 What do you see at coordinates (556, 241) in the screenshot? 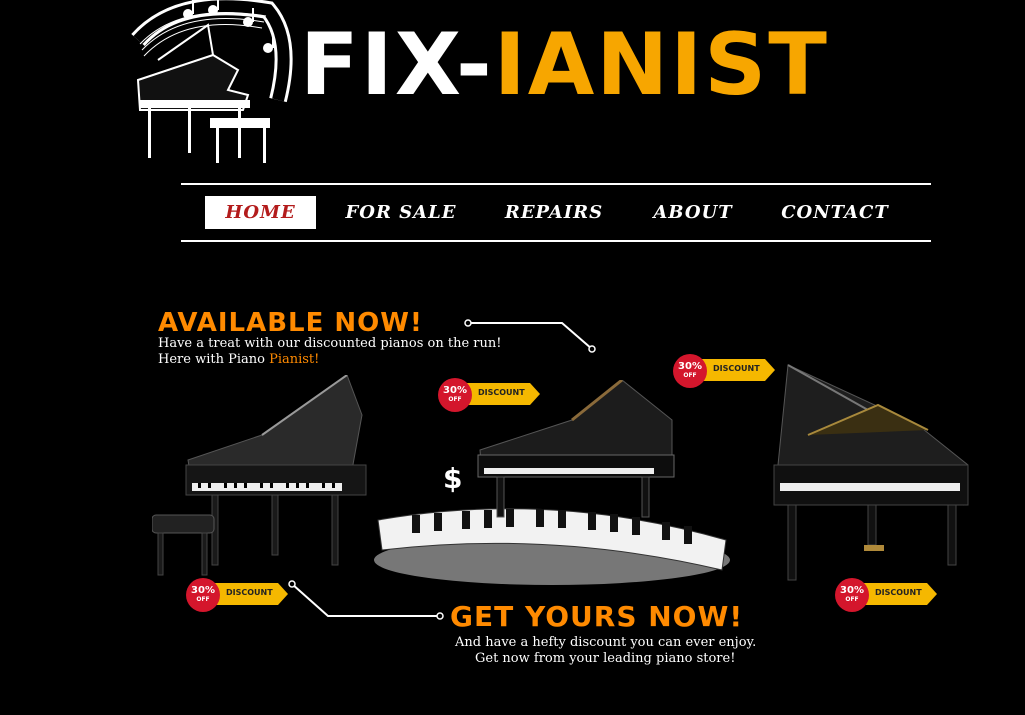
I see `nav-bottom-divider` at bounding box center [556, 241].